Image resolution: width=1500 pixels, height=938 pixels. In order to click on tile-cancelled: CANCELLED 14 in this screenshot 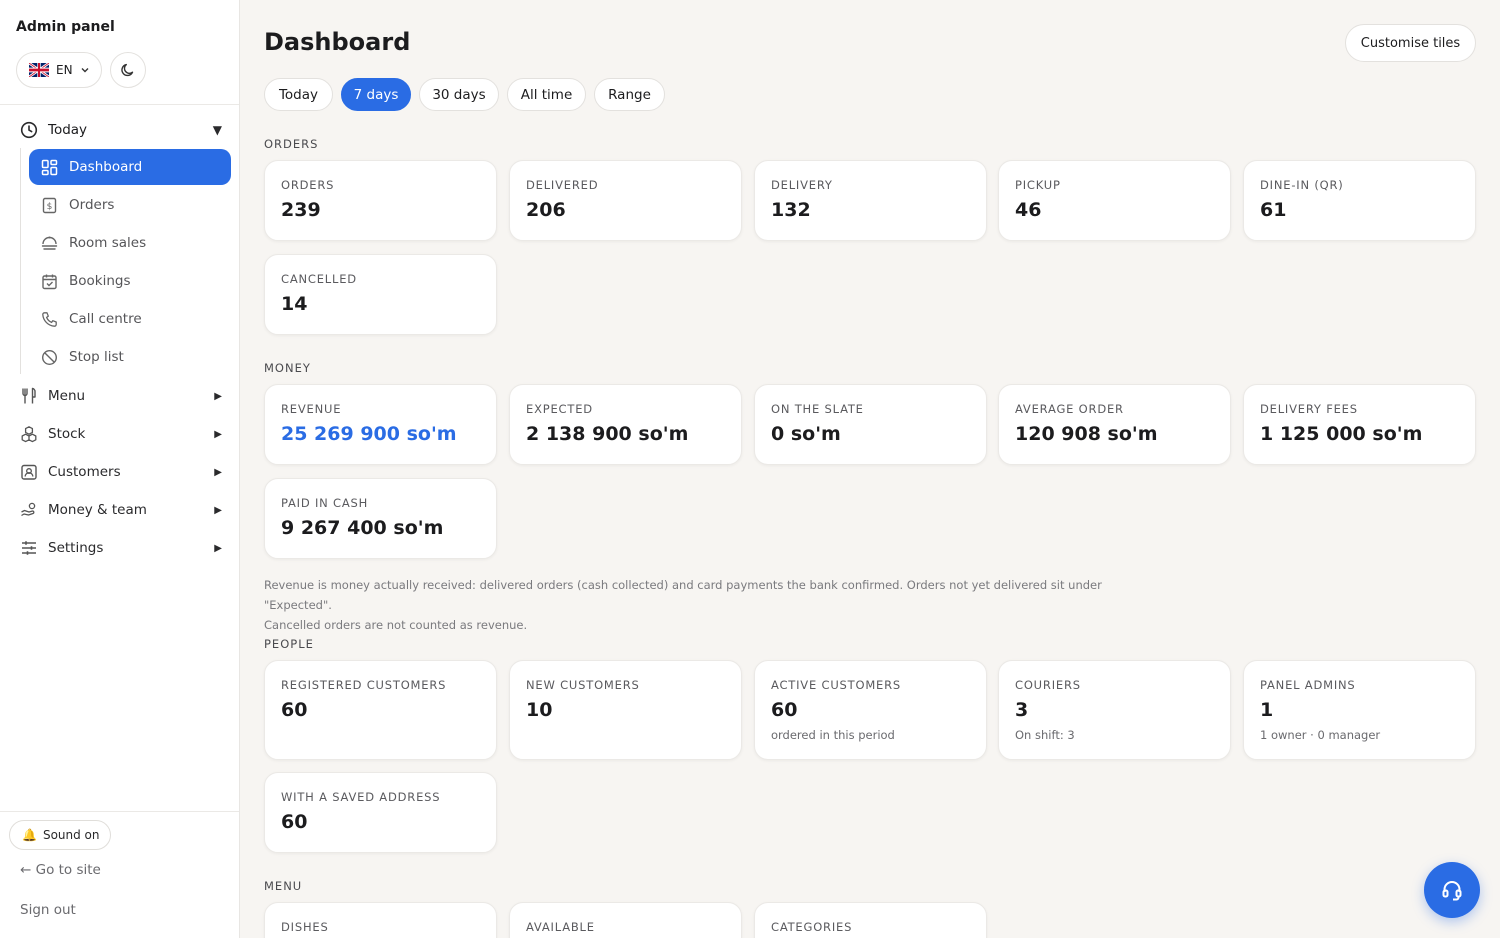, I will do `click(380, 294)`.